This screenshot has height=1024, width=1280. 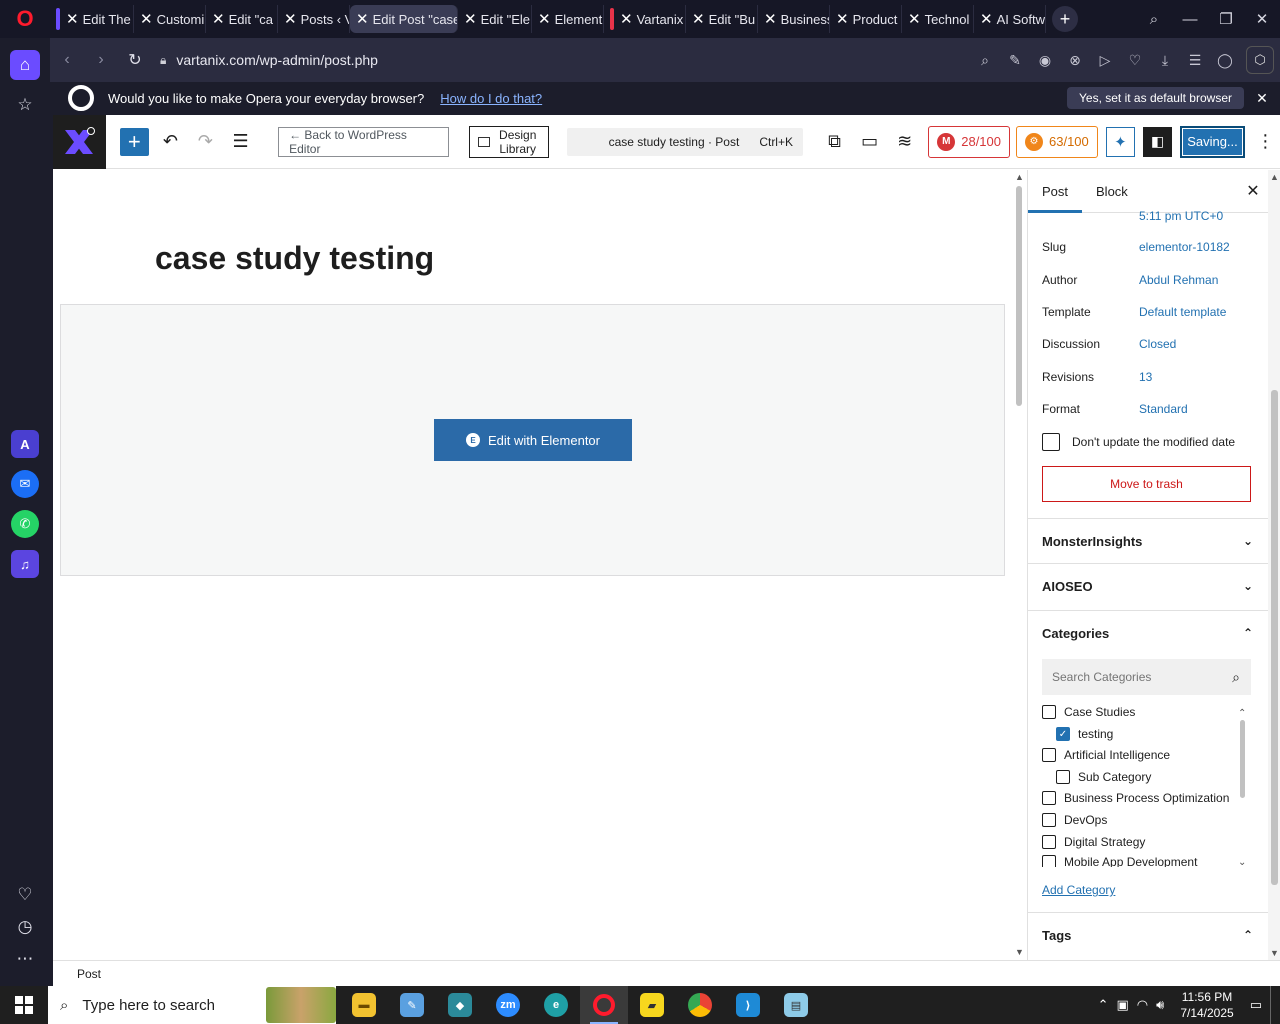 I want to click on panel-categories: Categories ⌃, so click(x=1148, y=632).